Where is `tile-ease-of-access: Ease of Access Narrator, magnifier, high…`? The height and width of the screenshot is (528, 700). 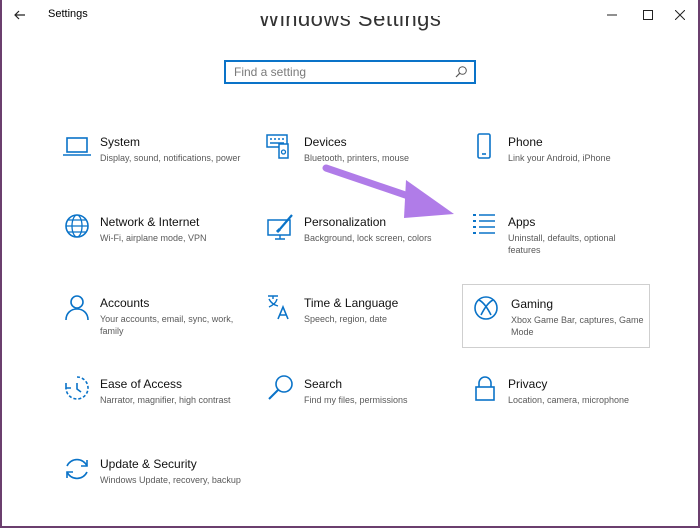
tile-ease-of-access: Ease of Access Narrator, magnifier, high… is located at coordinates (153, 406).